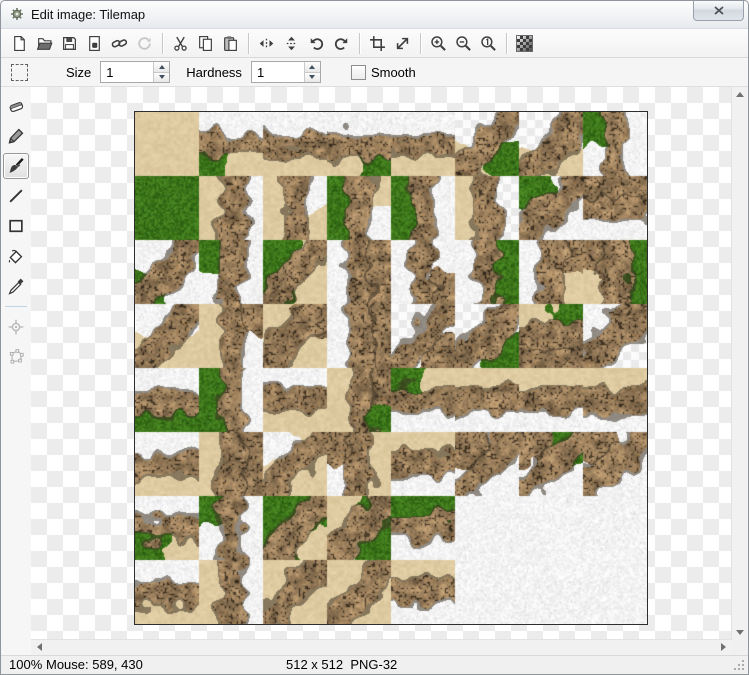 The image size is (749, 675). I want to click on pattern-fill-button, so click(524, 43).